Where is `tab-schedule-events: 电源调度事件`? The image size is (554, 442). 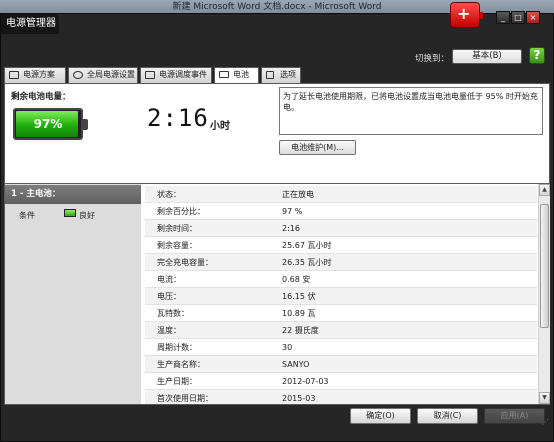 tab-schedule-events: 电源调度事件 is located at coordinates (176, 75).